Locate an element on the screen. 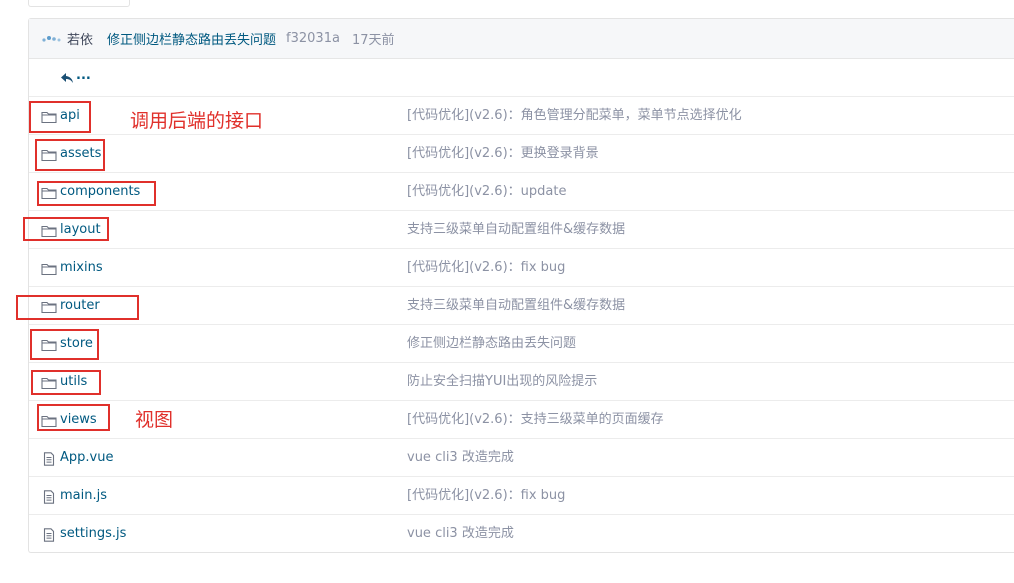 This screenshot has height=583, width=1014. entry-commit-message: [代码优化](v2.6)：角色管理分配菜单，菜单节点选择优化 is located at coordinates (574, 116).